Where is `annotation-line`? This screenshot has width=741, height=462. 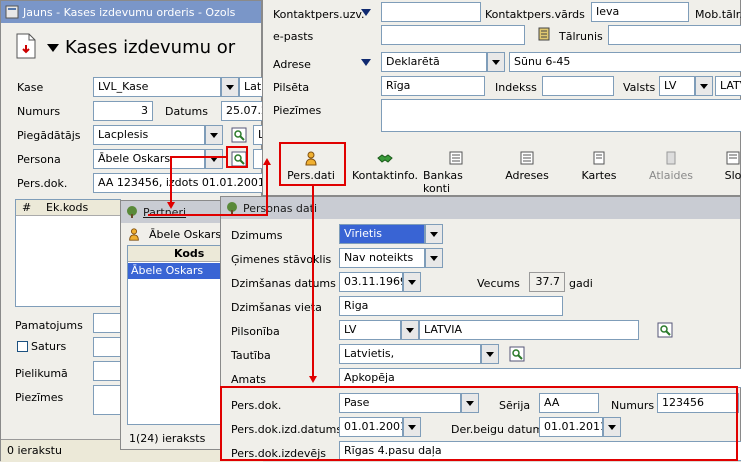 annotation-line is located at coordinates (171, 179).